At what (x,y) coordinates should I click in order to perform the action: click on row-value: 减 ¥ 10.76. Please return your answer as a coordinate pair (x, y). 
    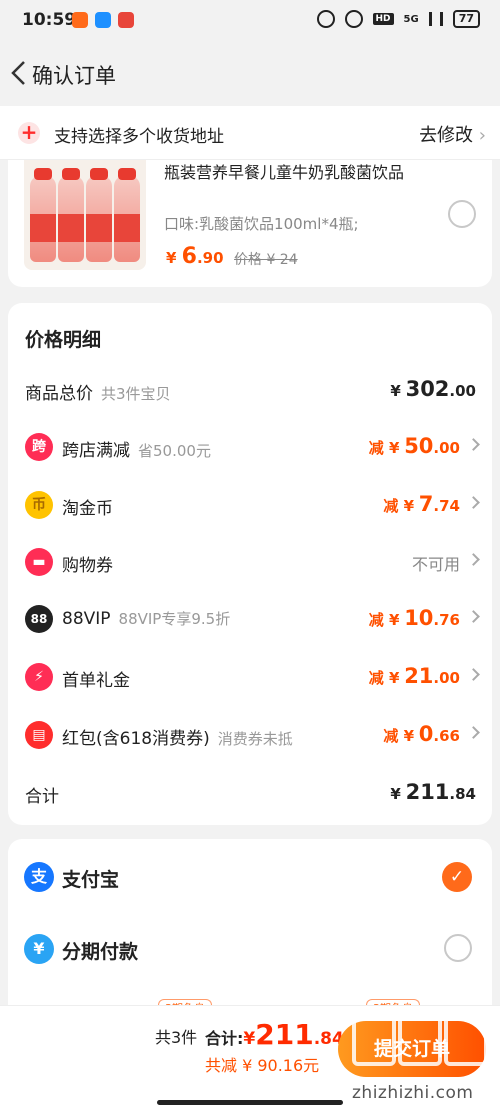
    Looking at the image, I should click on (414, 618).